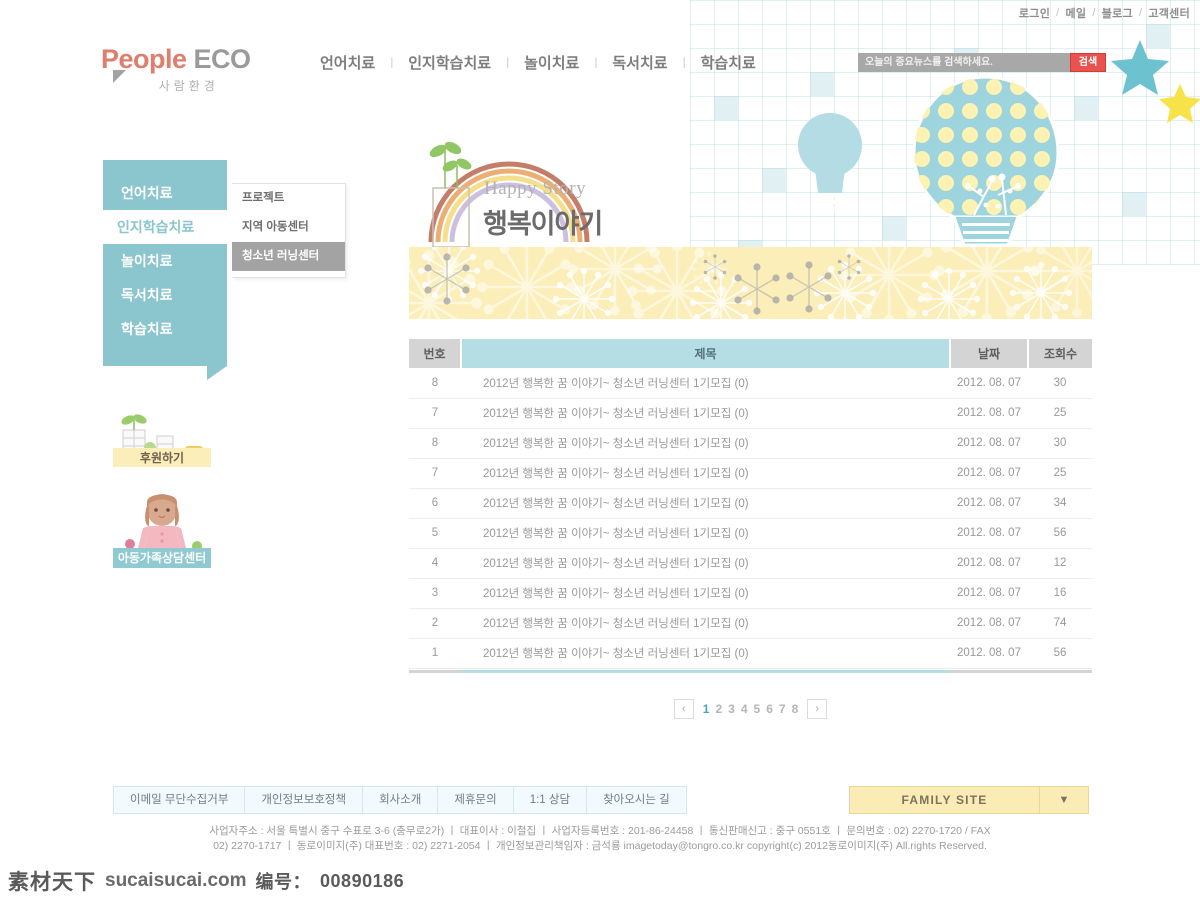 This screenshot has width=1200, height=902. What do you see at coordinates (1060, 353) in the screenshot?
I see `column-header-hits: 조회수` at bounding box center [1060, 353].